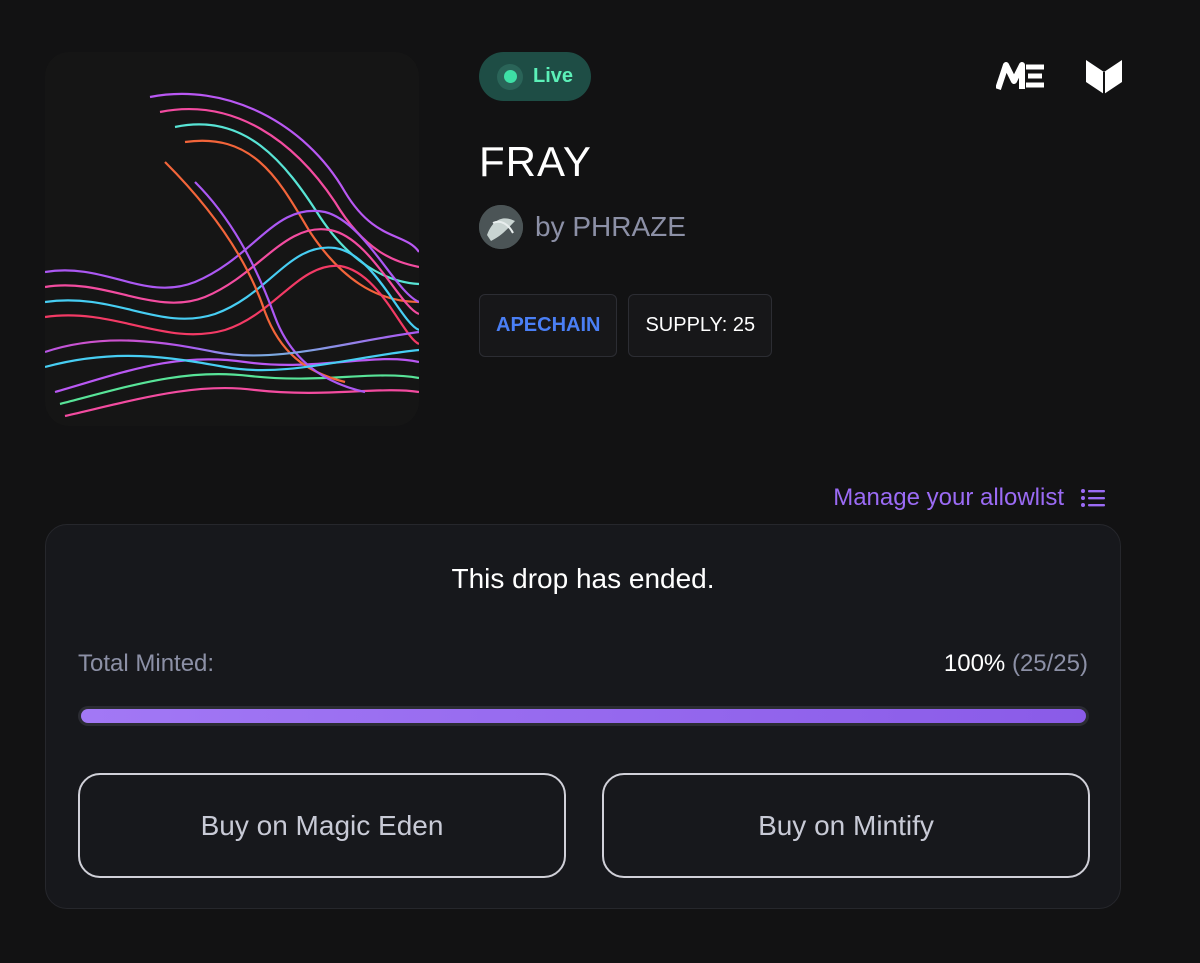 The width and height of the screenshot is (1200, 963). I want to click on live-status-label: Live, so click(553, 76).